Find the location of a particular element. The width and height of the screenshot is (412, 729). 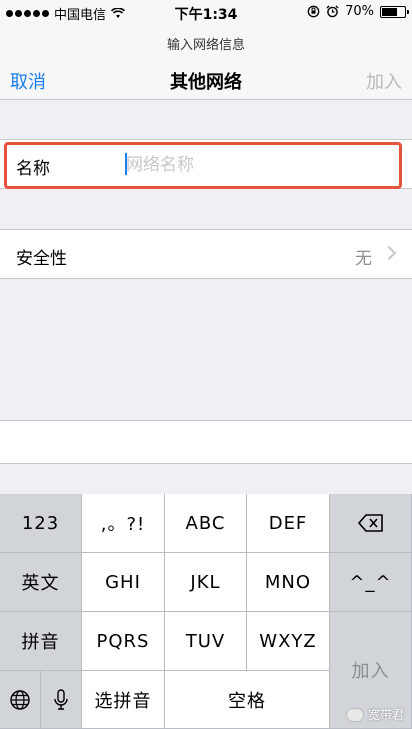

key-abc: ABC is located at coordinates (206, 523).